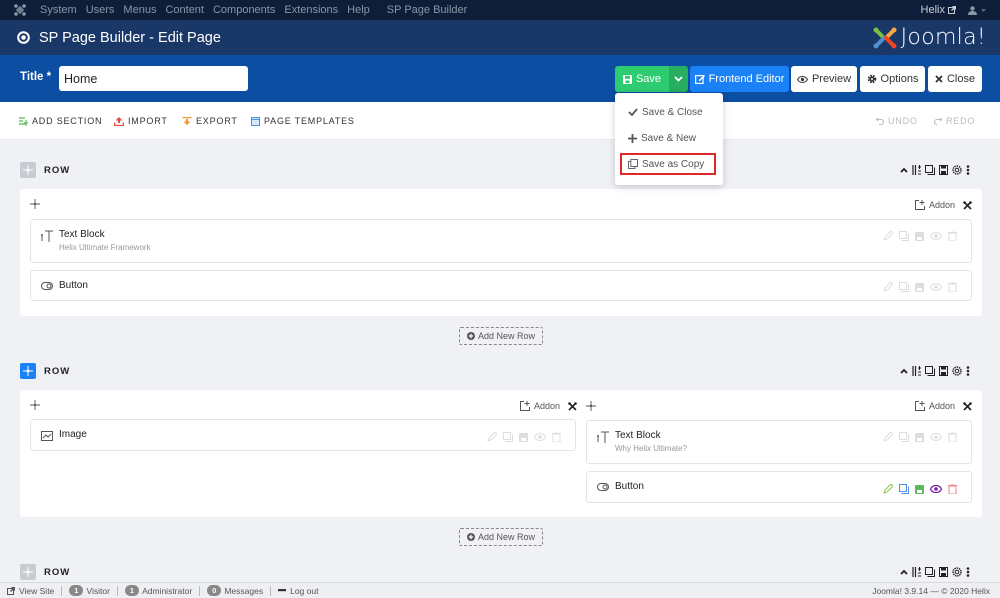  I want to click on external-link-icon, so click(952, 10).